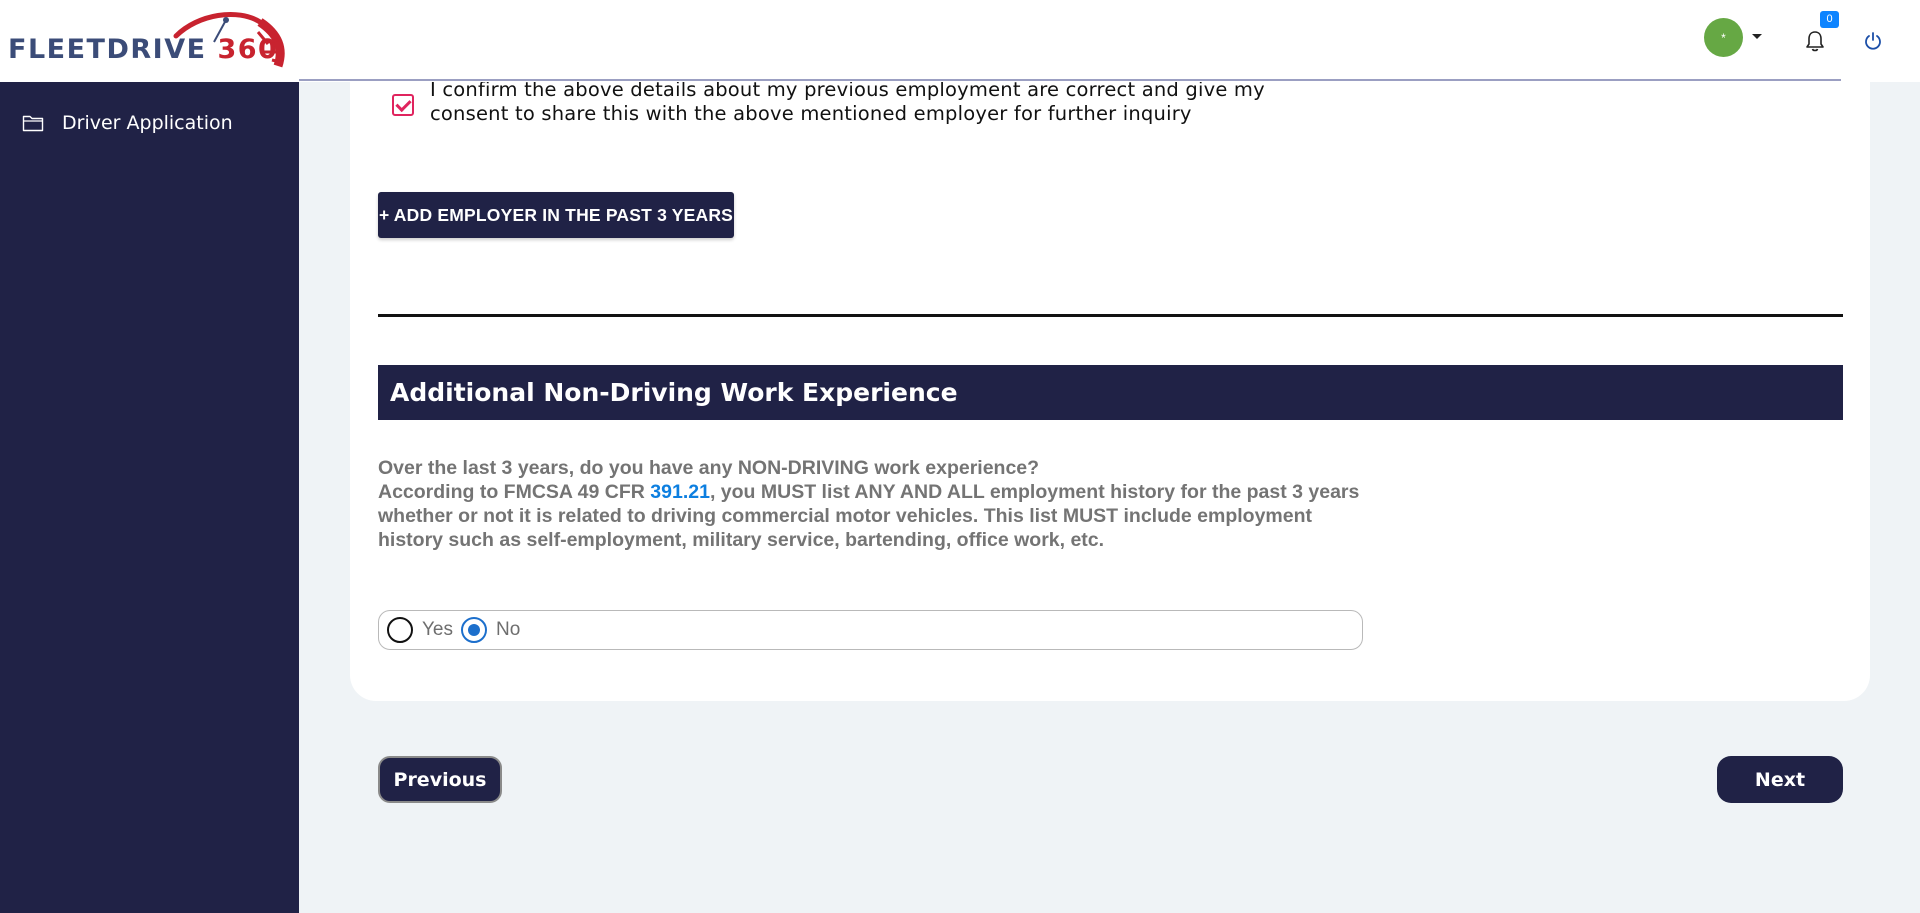  Describe the element at coordinates (1110, 315) in the screenshot. I see `section-divider` at that location.